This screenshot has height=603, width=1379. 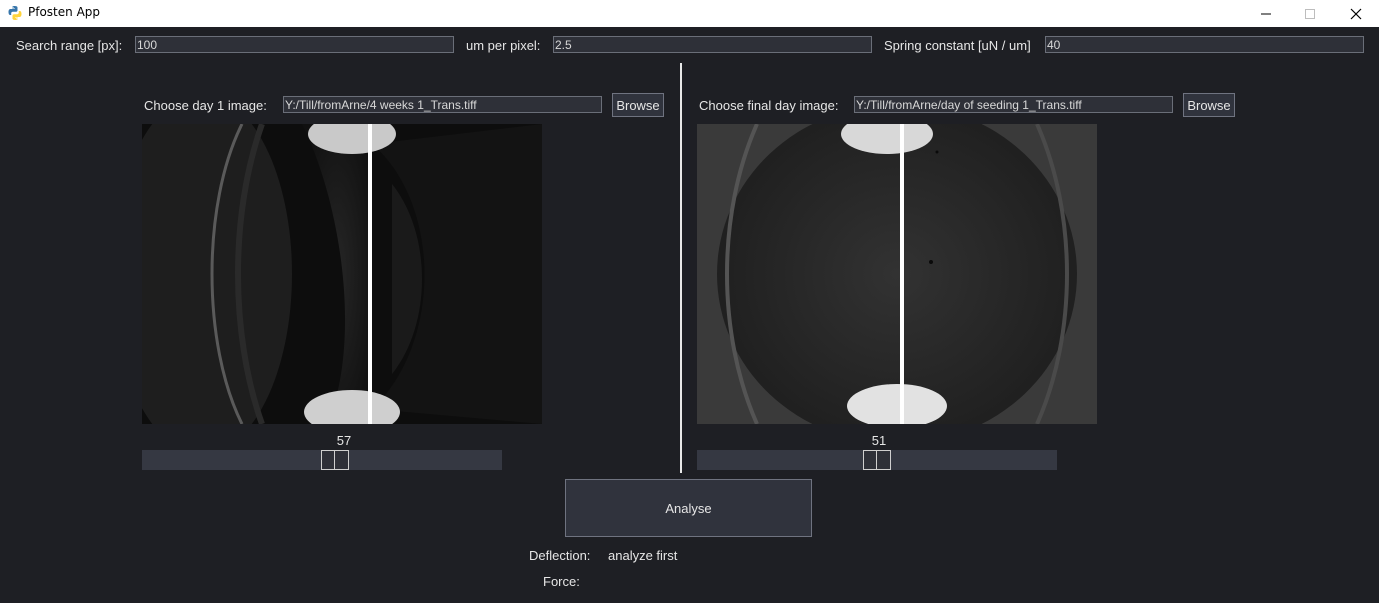 I want to click on day1-slider-track, so click(x=322, y=460).